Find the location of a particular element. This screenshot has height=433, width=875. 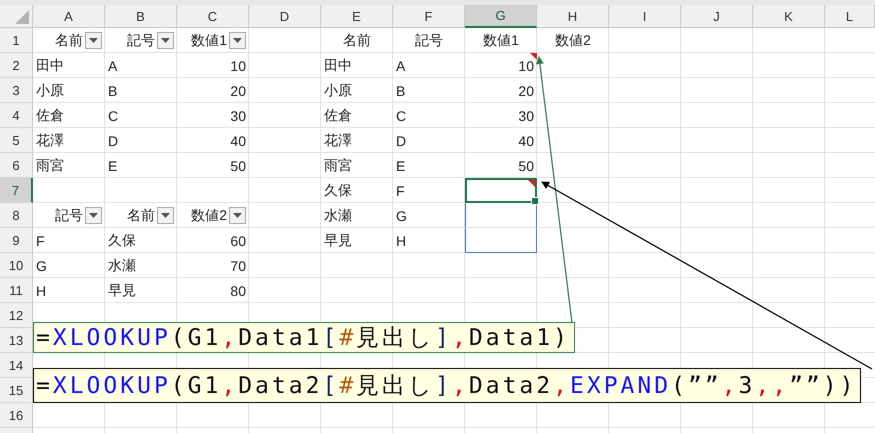

column-header: J is located at coordinates (717, 16).